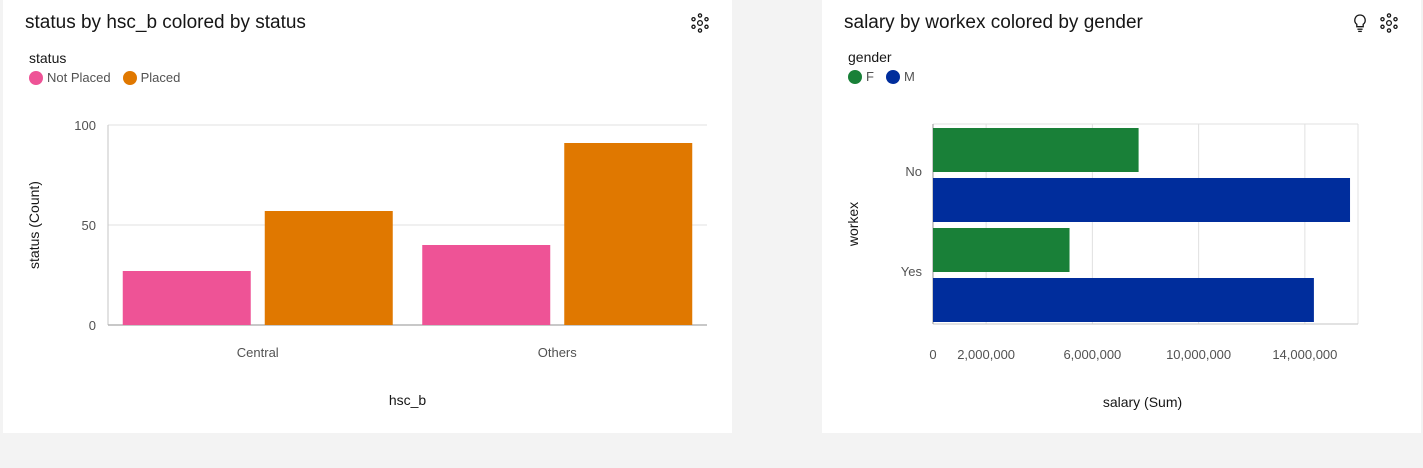 This screenshot has width=1423, height=468. I want to click on y-tick-label: 0, so click(92, 325).